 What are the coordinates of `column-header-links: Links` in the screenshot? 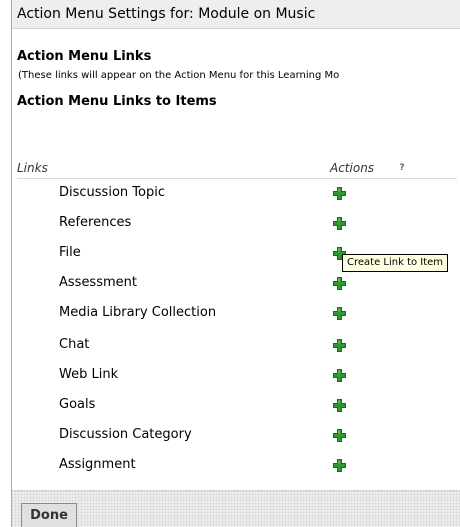 It's located at (32, 168).